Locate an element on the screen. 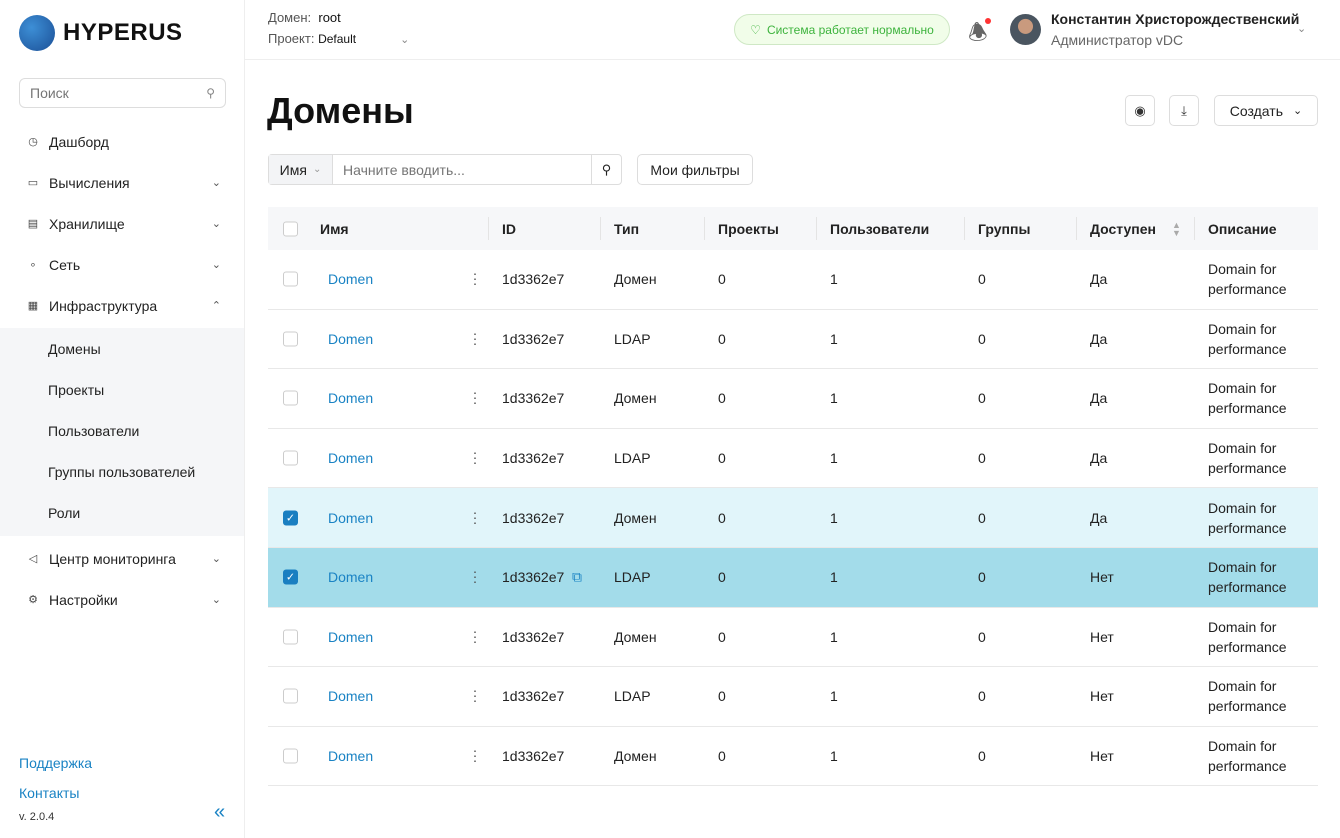  filter-field-select: Имя ⌄ is located at coordinates (301, 169).